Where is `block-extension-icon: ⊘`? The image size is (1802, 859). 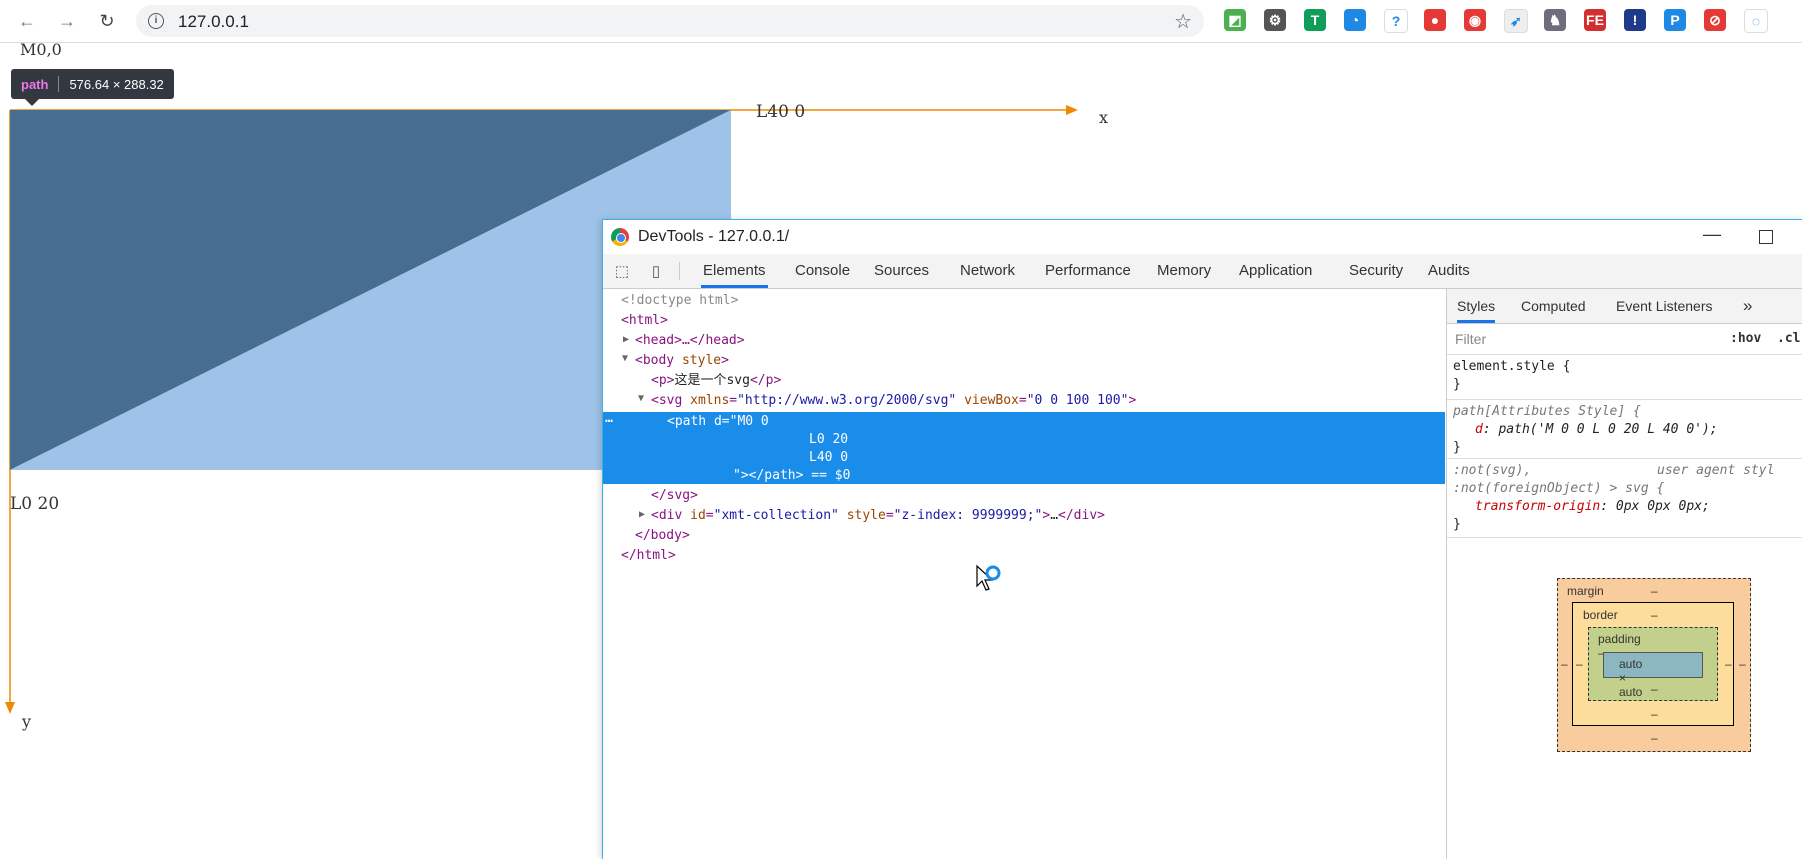 block-extension-icon: ⊘ is located at coordinates (1715, 20).